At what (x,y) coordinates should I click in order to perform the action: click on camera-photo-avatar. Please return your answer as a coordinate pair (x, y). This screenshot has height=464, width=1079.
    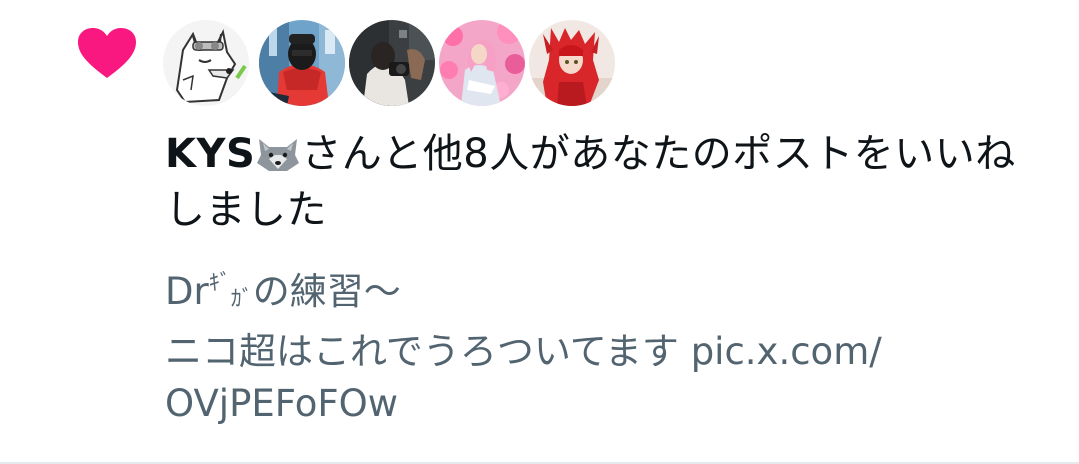
    Looking at the image, I should click on (392, 63).